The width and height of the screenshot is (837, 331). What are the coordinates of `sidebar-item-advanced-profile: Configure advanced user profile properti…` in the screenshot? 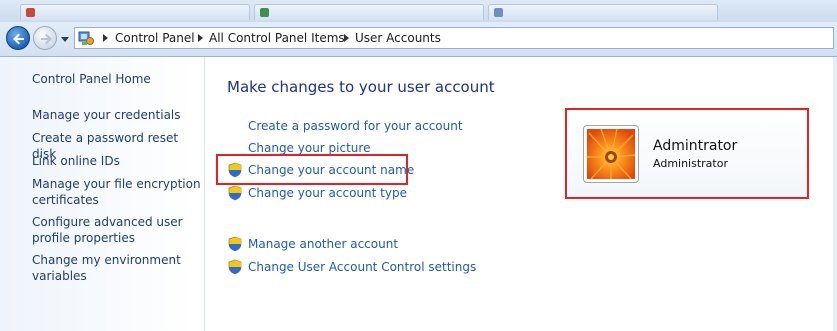 It's located at (117, 230).